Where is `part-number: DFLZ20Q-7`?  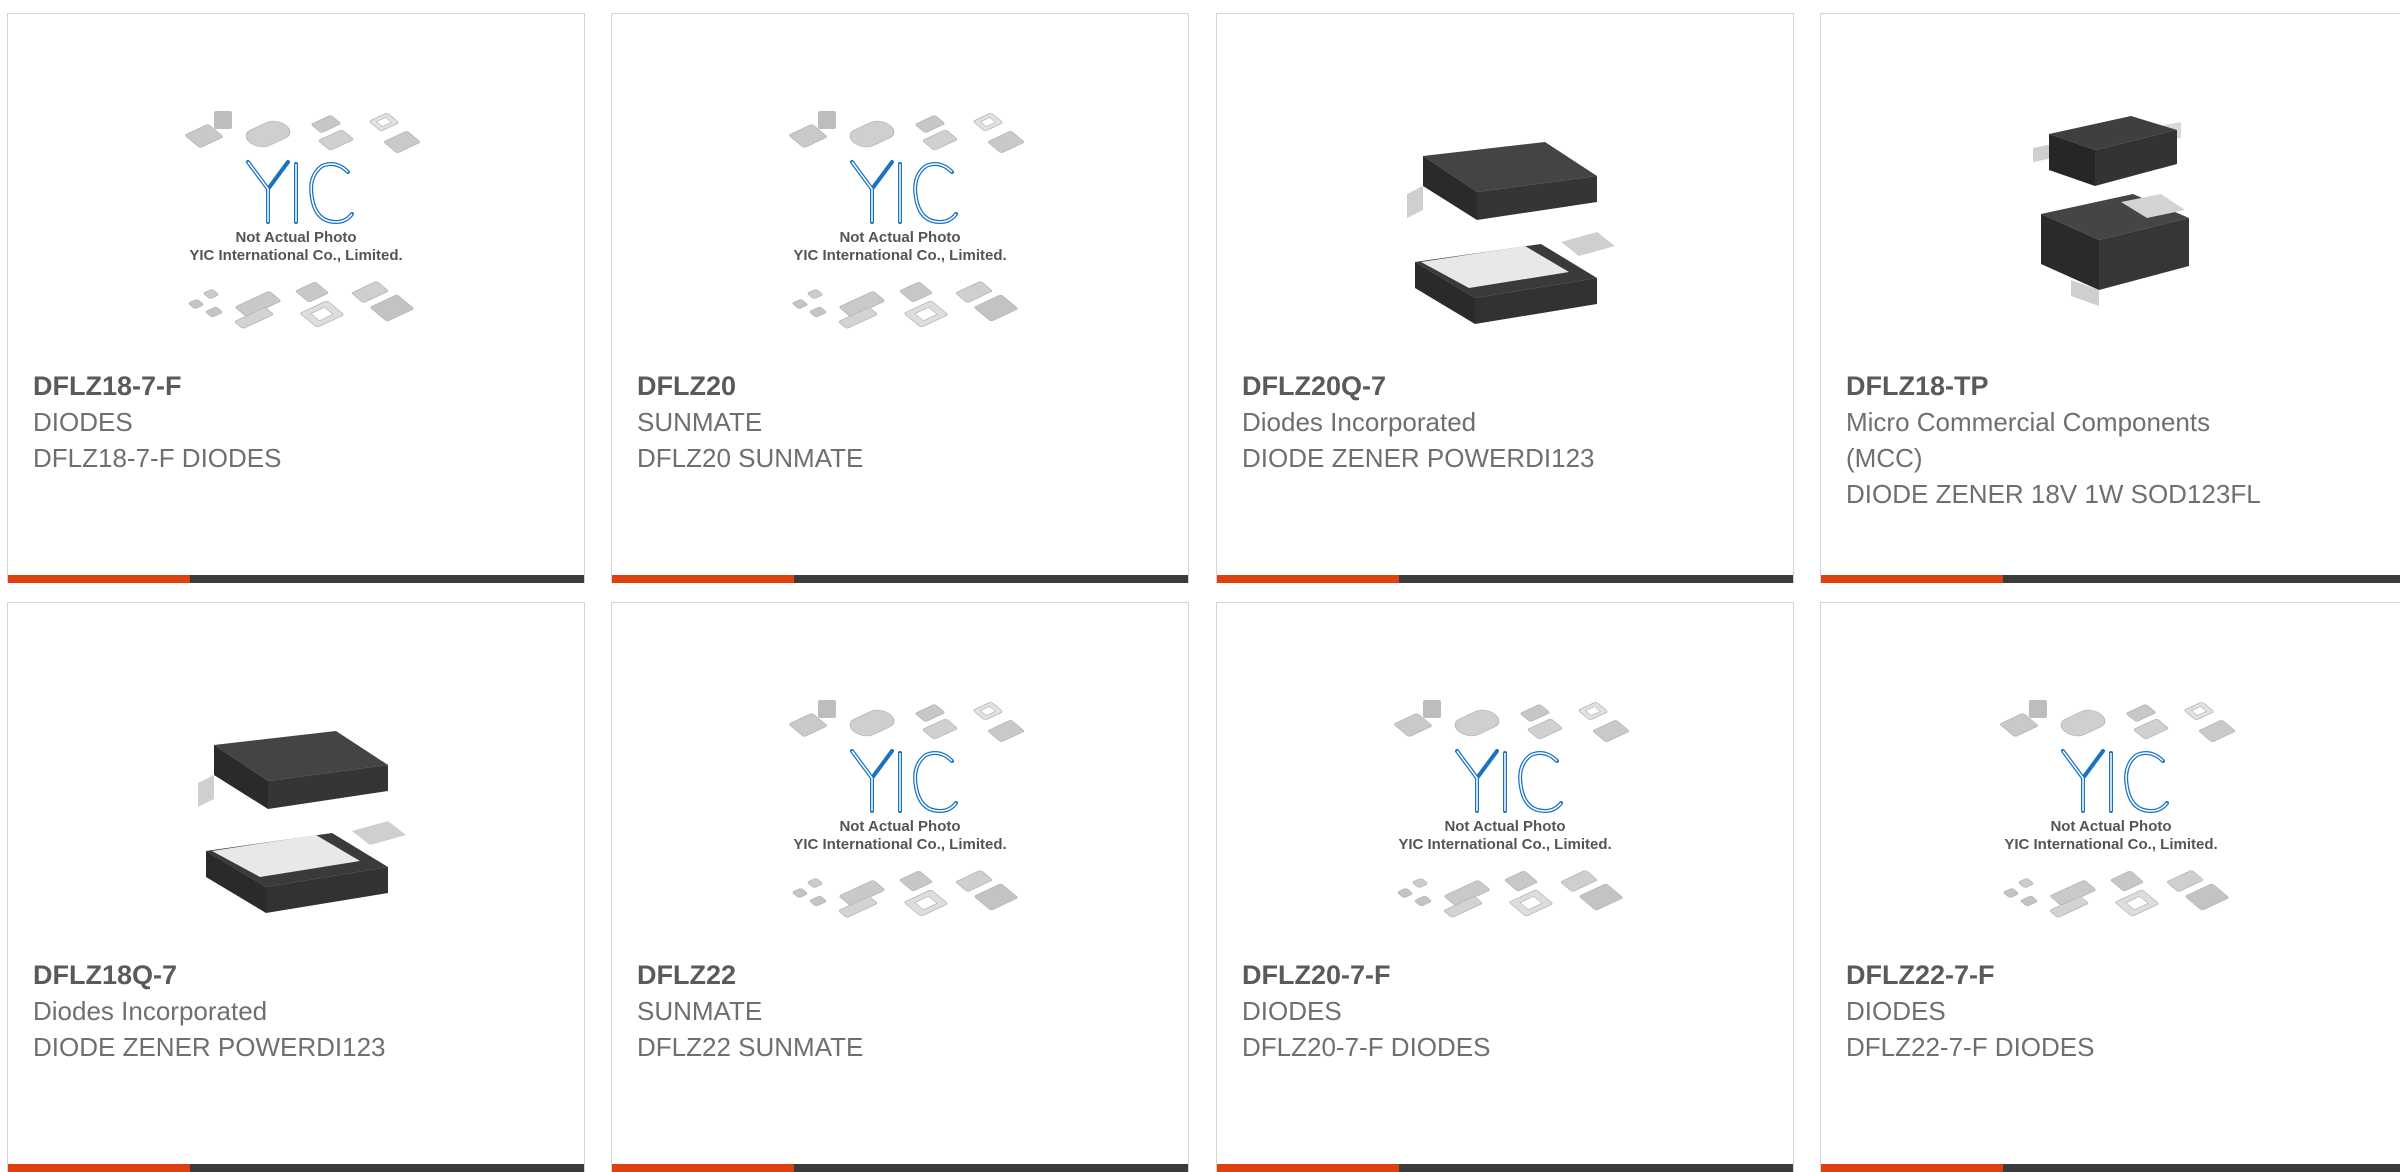
part-number: DFLZ20Q-7 is located at coordinates (1502, 386).